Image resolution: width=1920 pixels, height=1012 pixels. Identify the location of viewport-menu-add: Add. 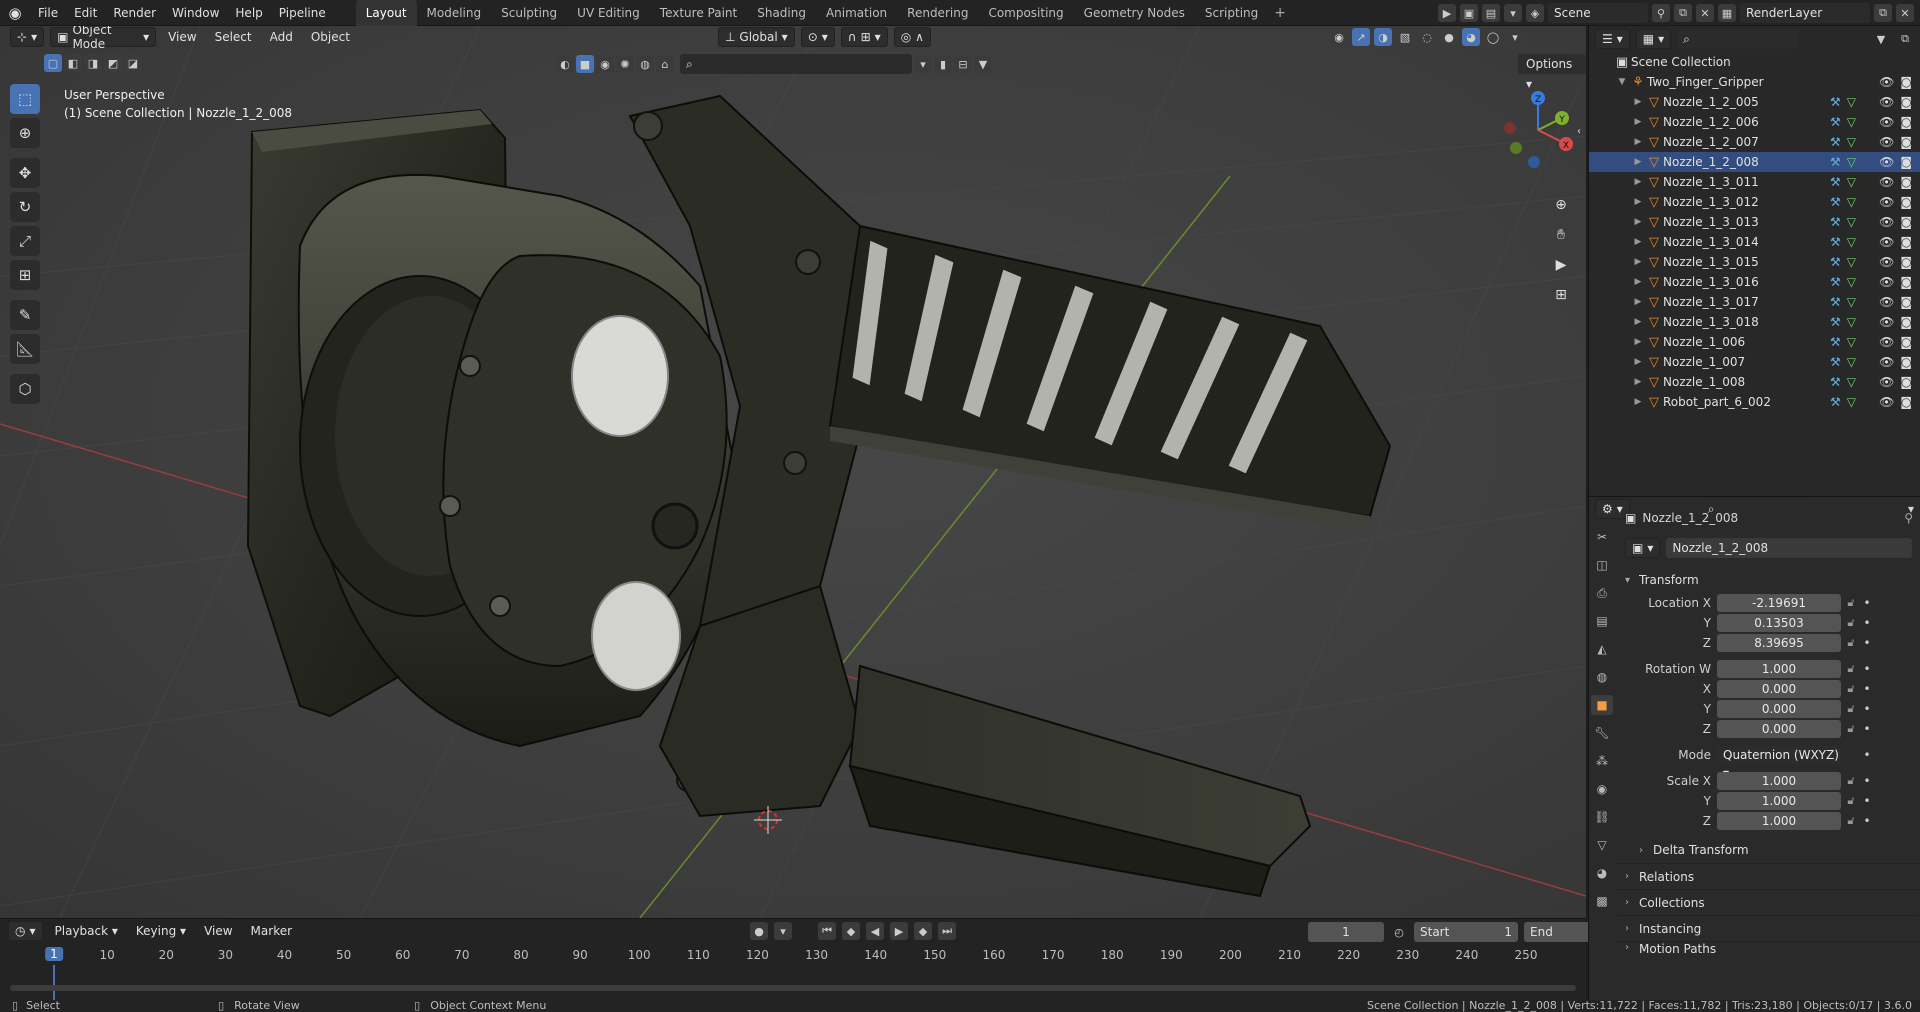
(281, 37).